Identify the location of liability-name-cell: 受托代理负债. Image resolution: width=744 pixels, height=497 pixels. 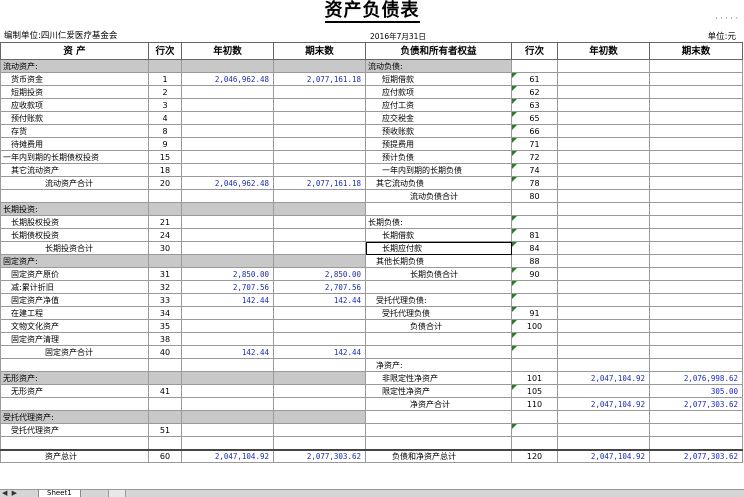
(438, 313).